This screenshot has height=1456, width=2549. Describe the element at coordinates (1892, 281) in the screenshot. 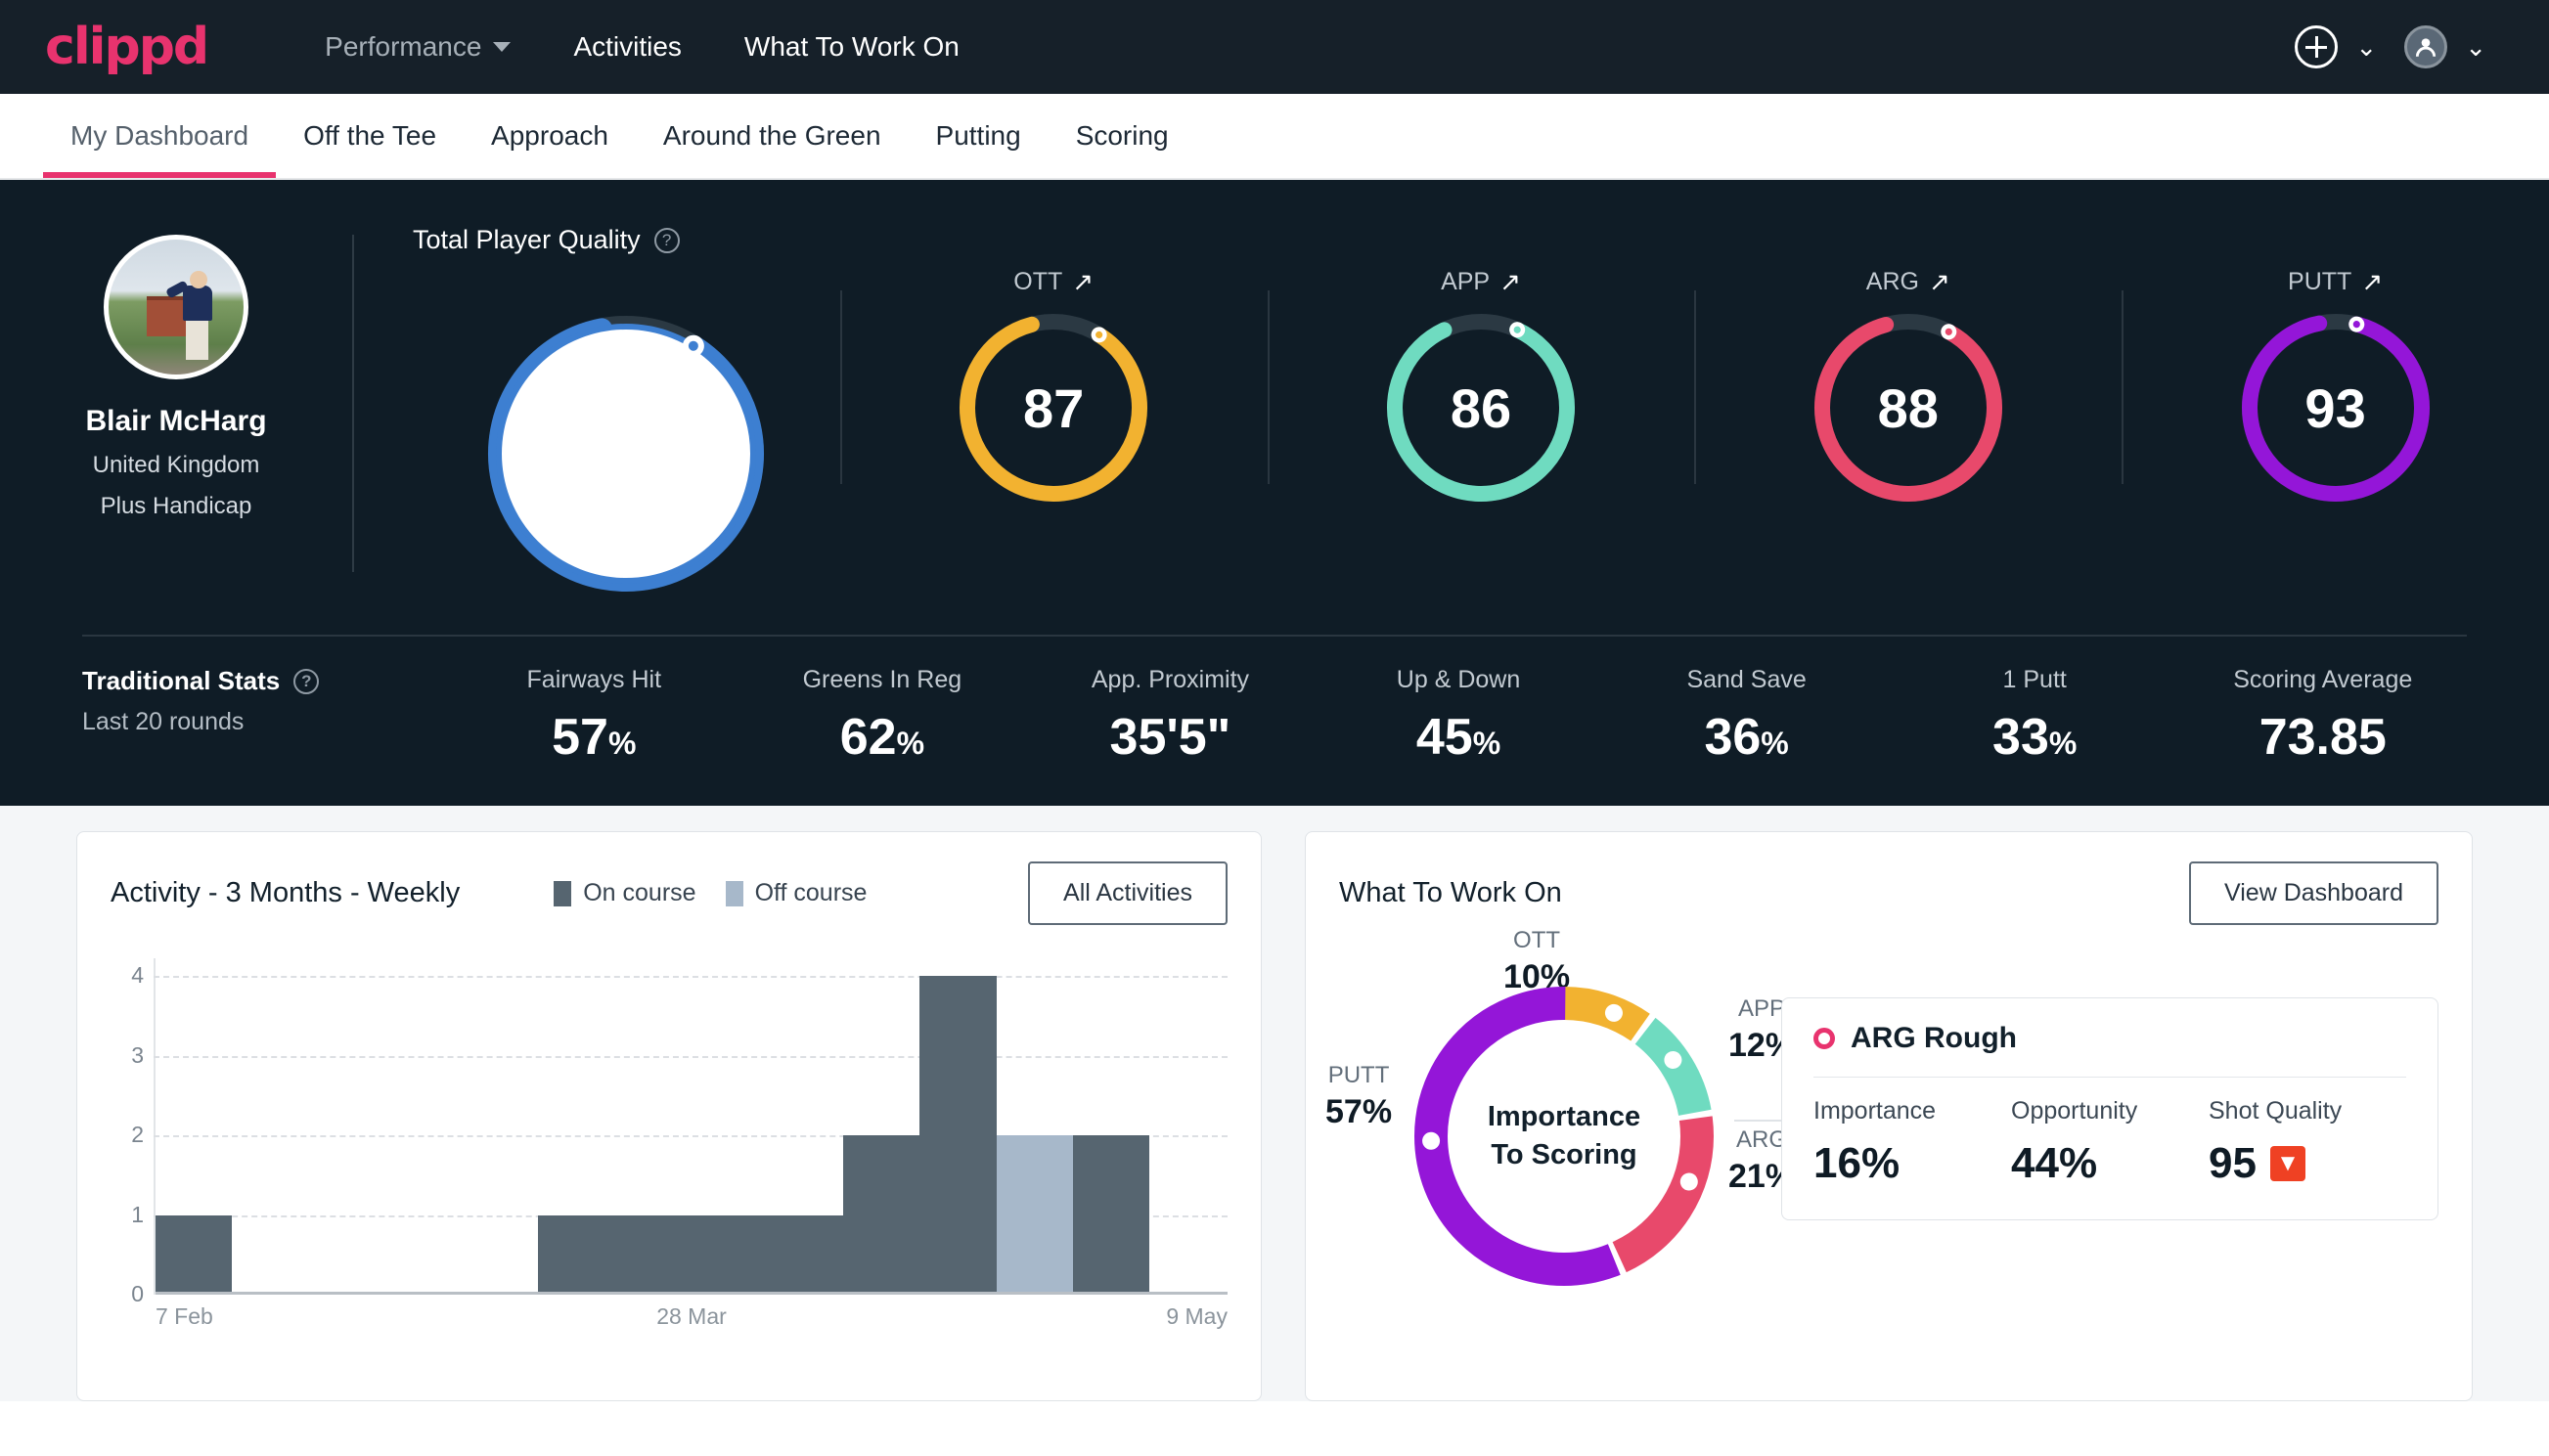

I see `gauge-arg-label-text: ARG` at that location.